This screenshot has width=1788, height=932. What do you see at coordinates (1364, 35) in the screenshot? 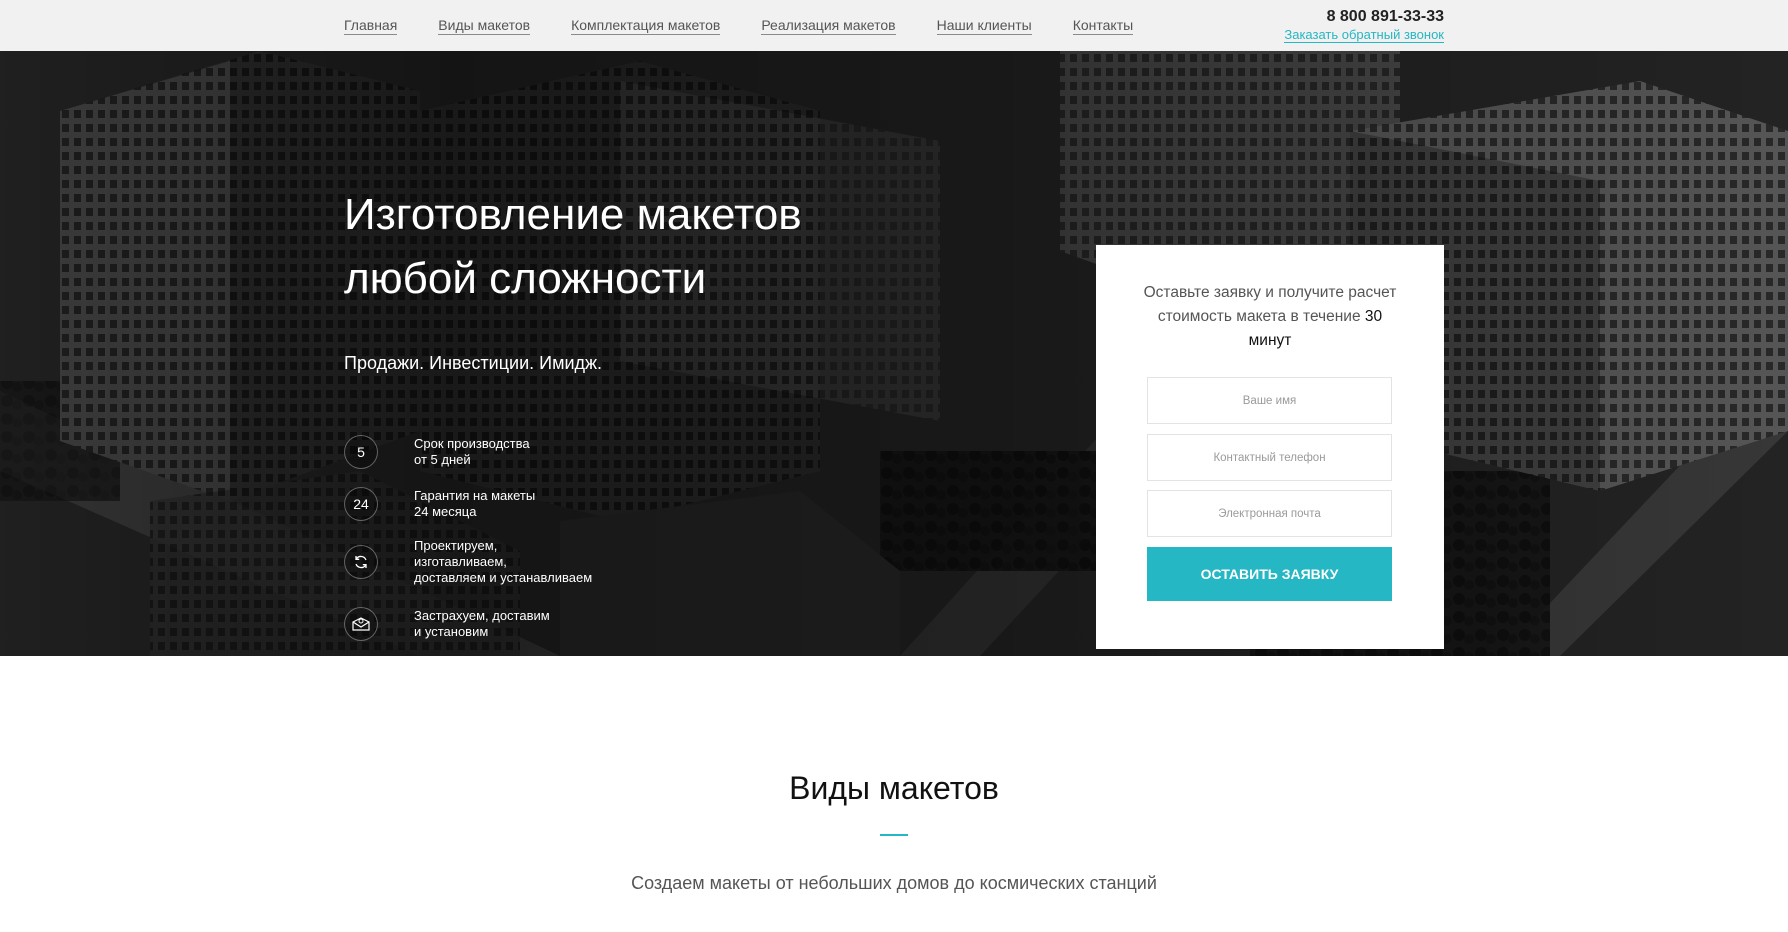
I see `callback-link: Заказать обратный звонок` at bounding box center [1364, 35].